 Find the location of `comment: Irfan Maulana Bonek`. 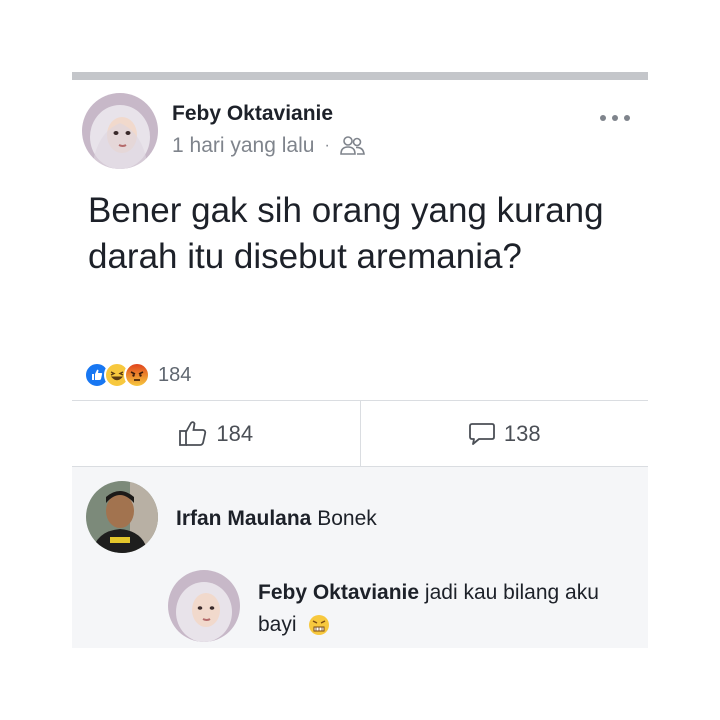

comment: Irfan Maulana Bonek is located at coordinates (276, 519).